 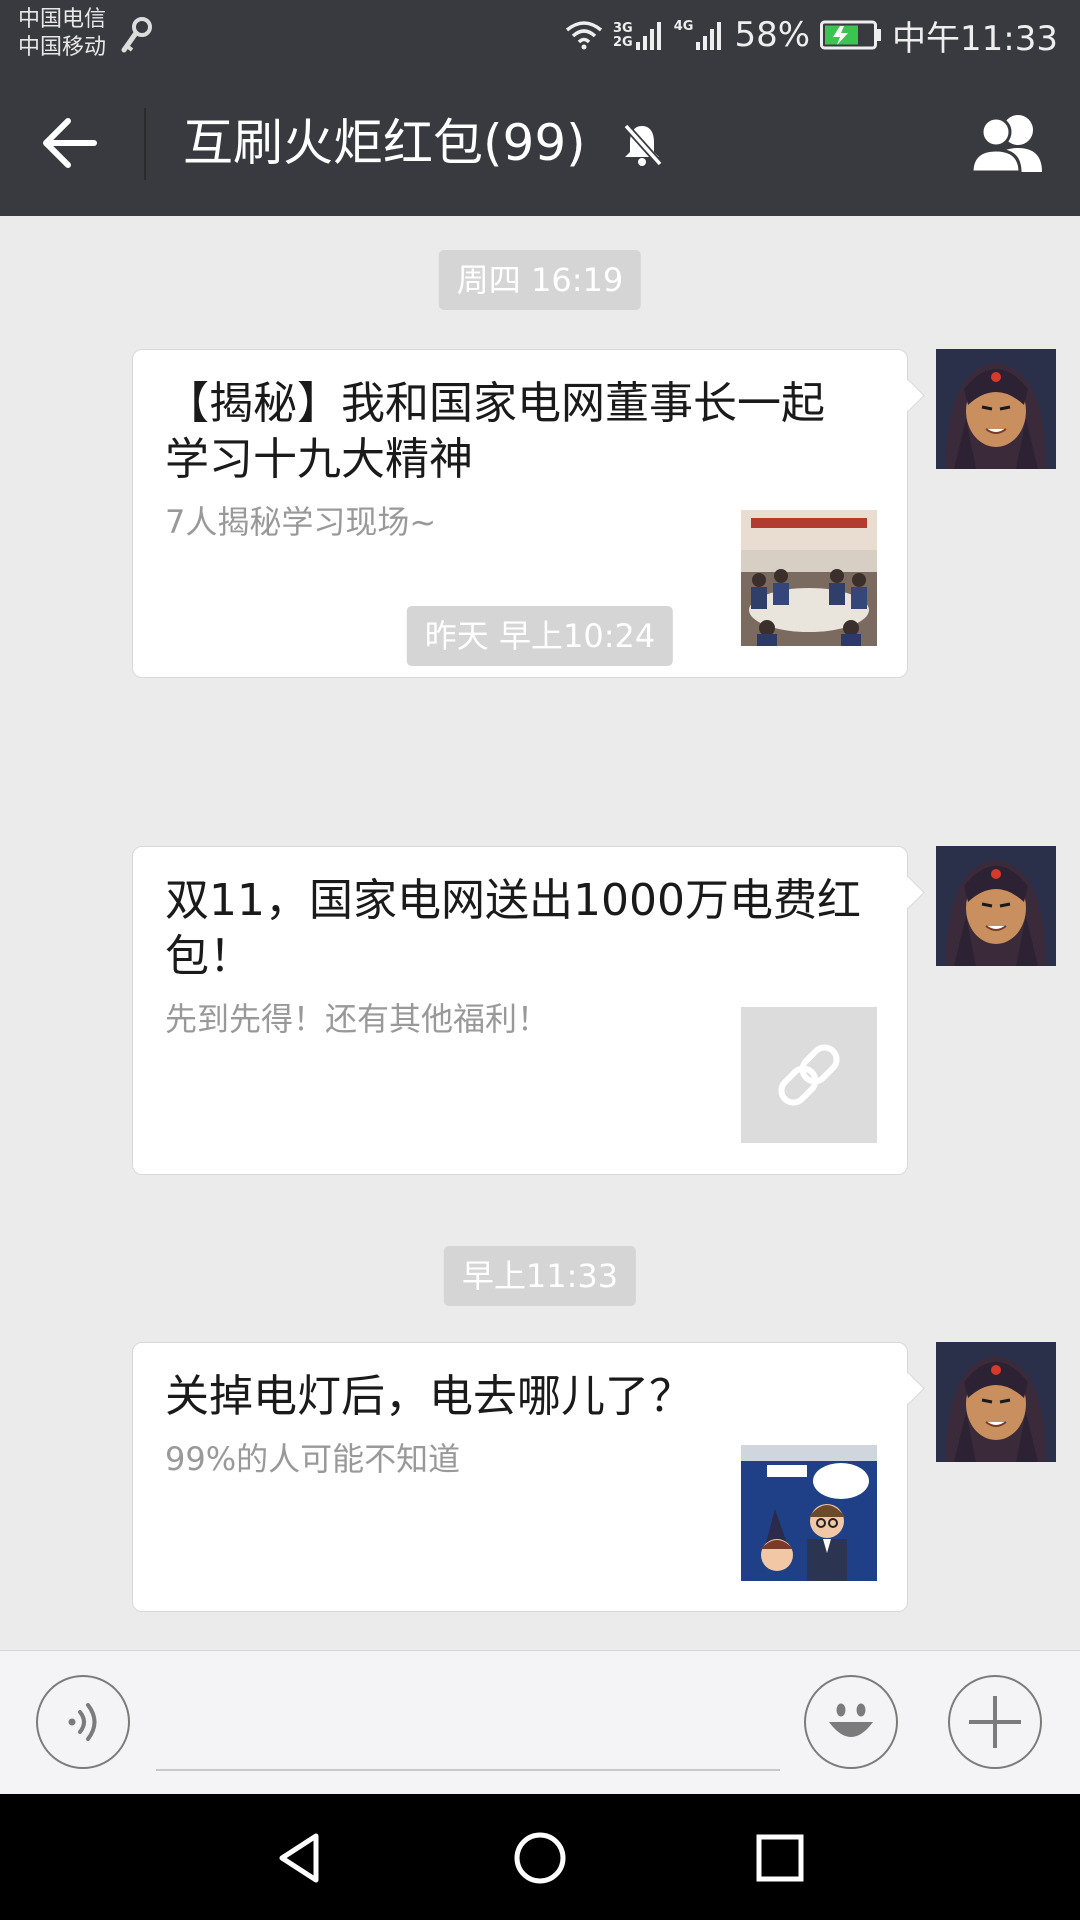 I want to click on more-actions-button, so click(x=995, y=1722).